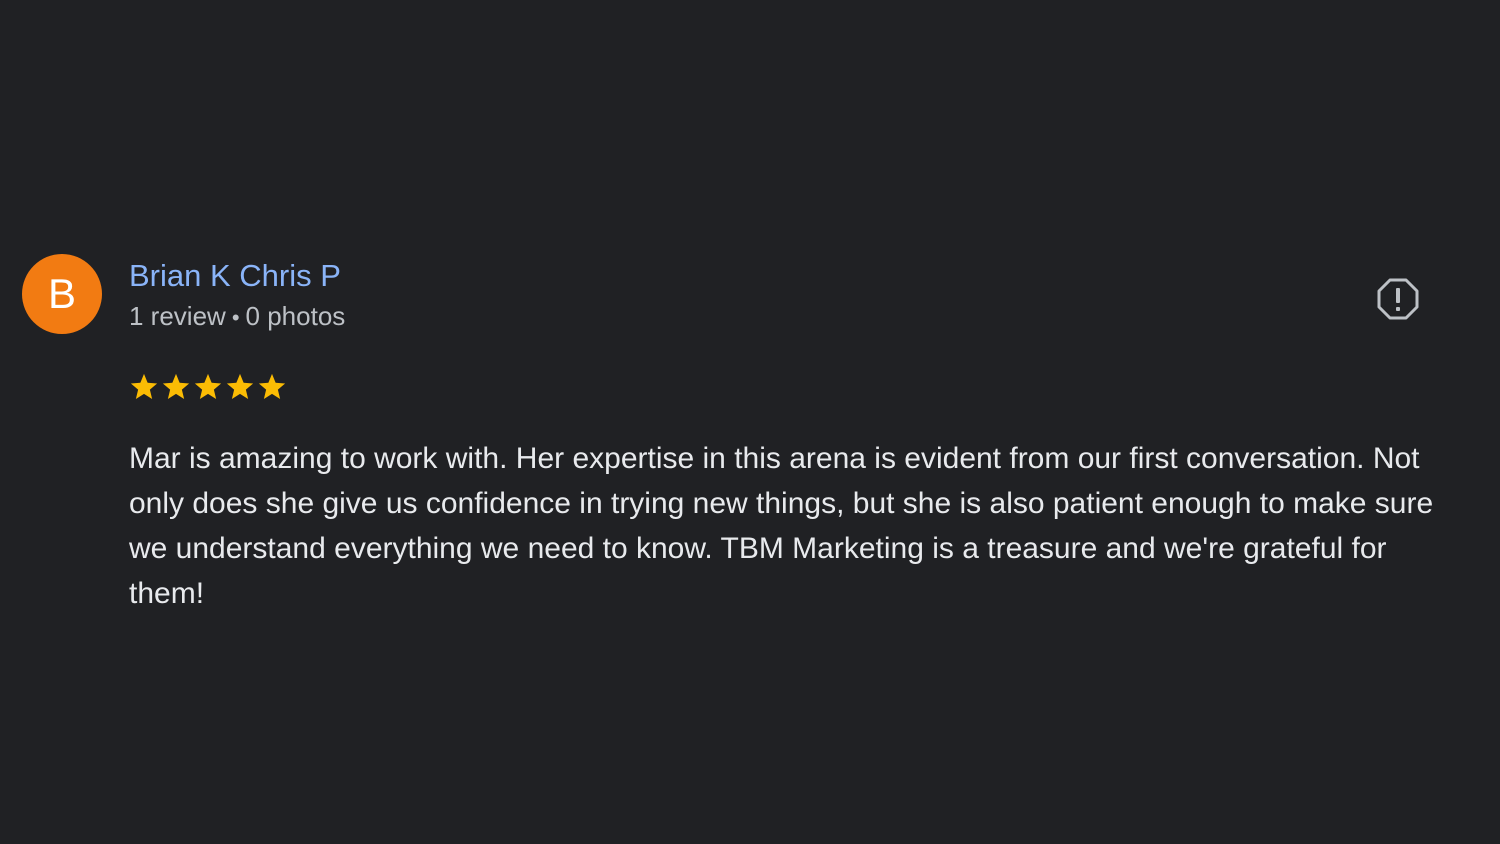 Image resolution: width=1500 pixels, height=844 pixels. I want to click on avatar: B, so click(62, 294).